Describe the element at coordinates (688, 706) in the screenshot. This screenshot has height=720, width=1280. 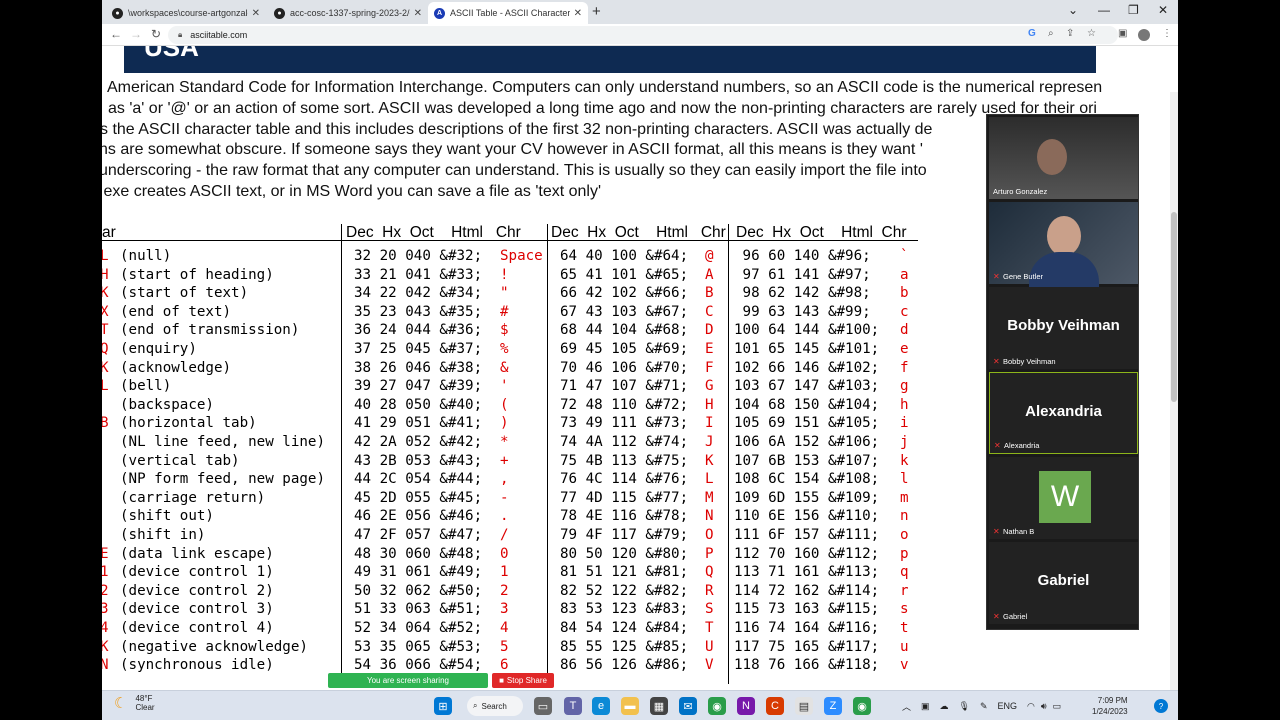
I see `mail-icon: ✉` at that location.